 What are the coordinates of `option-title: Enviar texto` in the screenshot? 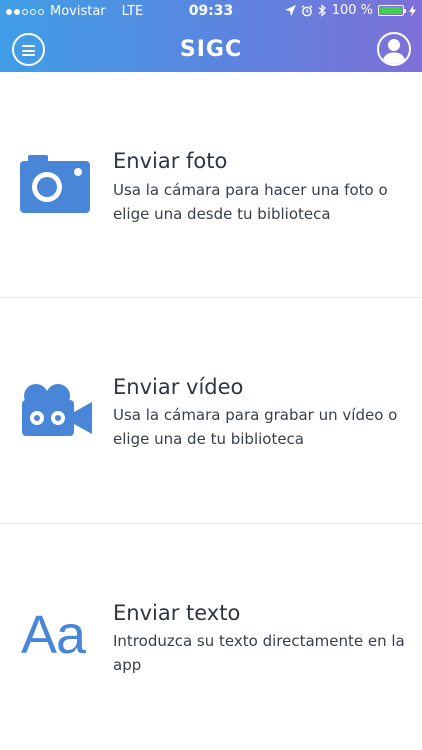 It's located at (177, 613).